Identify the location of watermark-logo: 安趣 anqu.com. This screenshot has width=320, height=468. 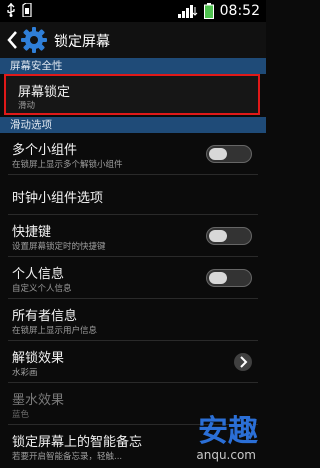
(216, 434).